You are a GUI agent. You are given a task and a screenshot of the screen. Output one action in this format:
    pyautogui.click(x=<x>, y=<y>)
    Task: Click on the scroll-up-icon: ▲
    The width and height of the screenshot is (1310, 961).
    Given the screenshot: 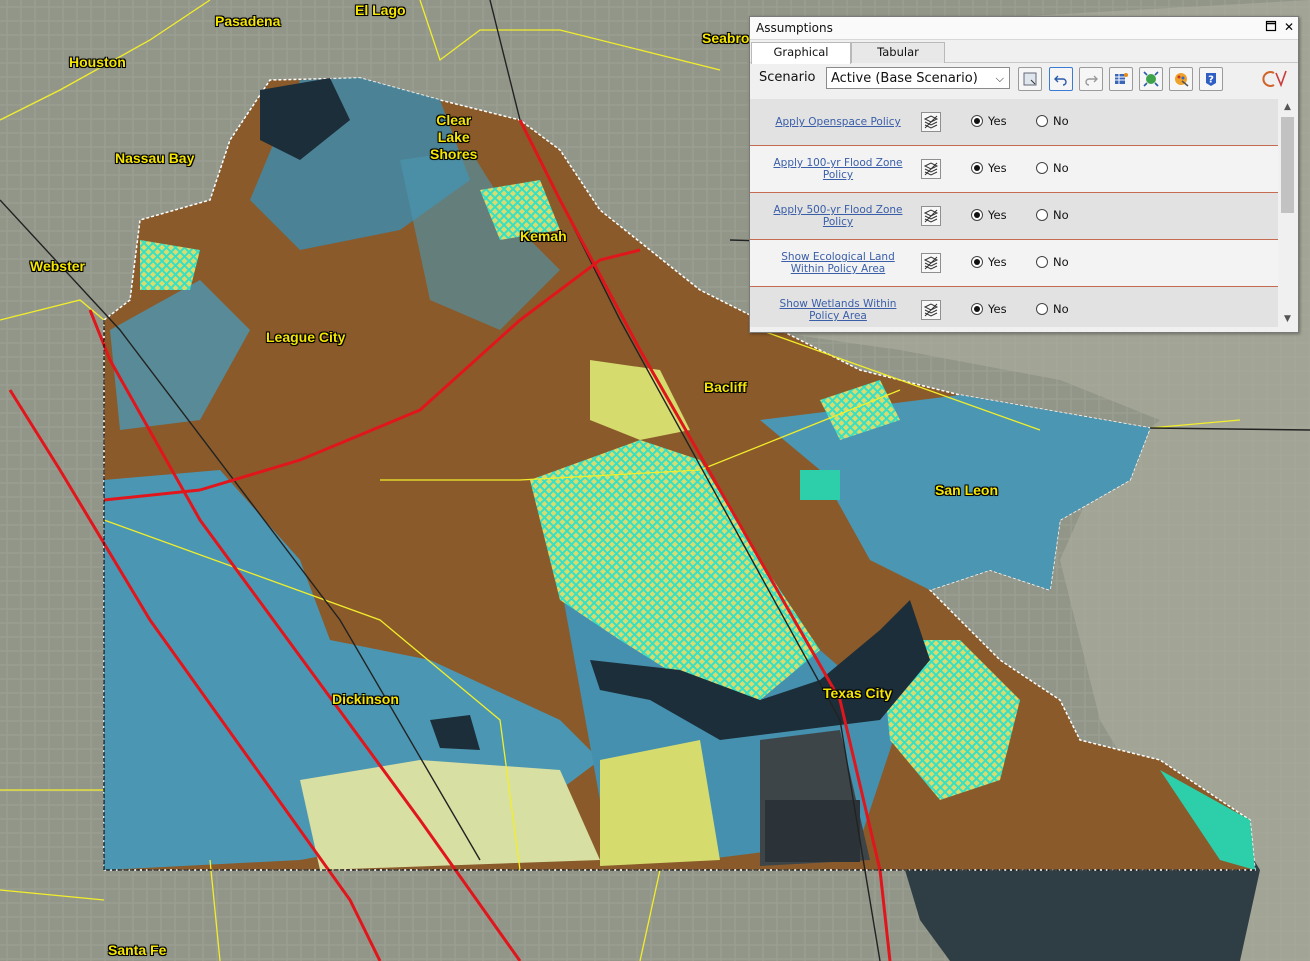 What is the action you would take?
    pyautogui.click(x=1287, y=107)
    